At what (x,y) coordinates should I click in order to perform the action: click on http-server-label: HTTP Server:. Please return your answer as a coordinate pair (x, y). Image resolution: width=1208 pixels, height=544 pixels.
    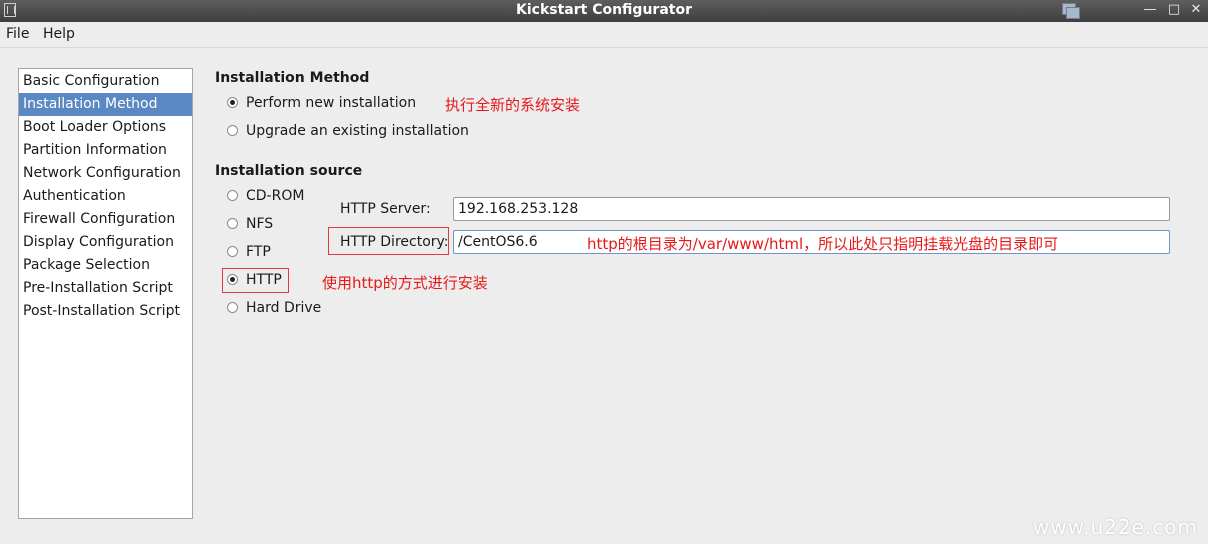
    Looking at the image, I should click on (385, 209).